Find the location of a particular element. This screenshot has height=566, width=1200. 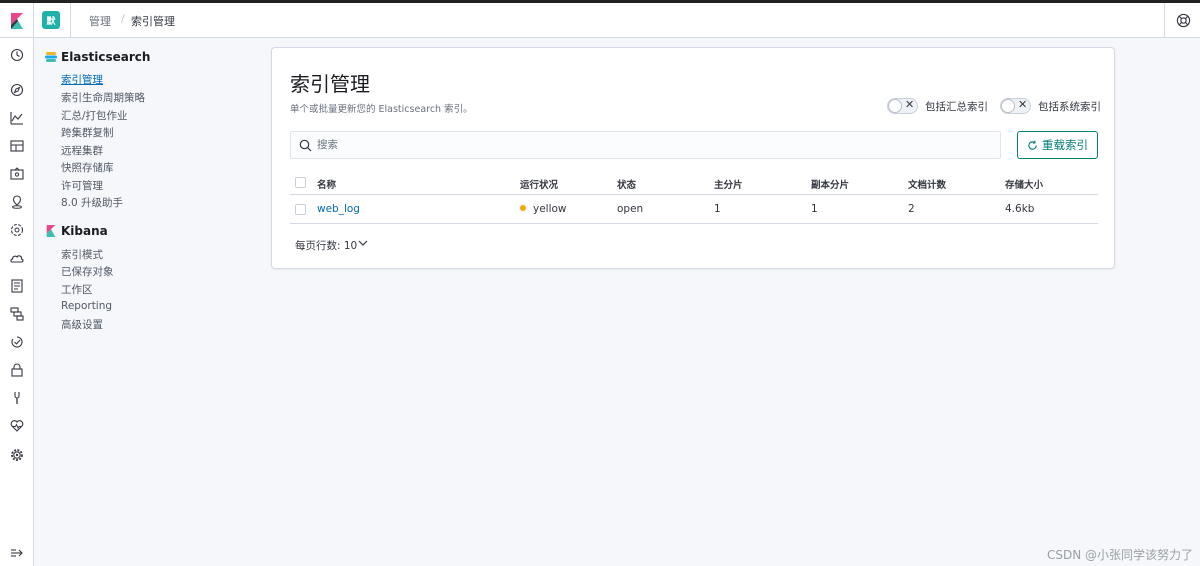

search-icon is located at coordinates (305, 145).